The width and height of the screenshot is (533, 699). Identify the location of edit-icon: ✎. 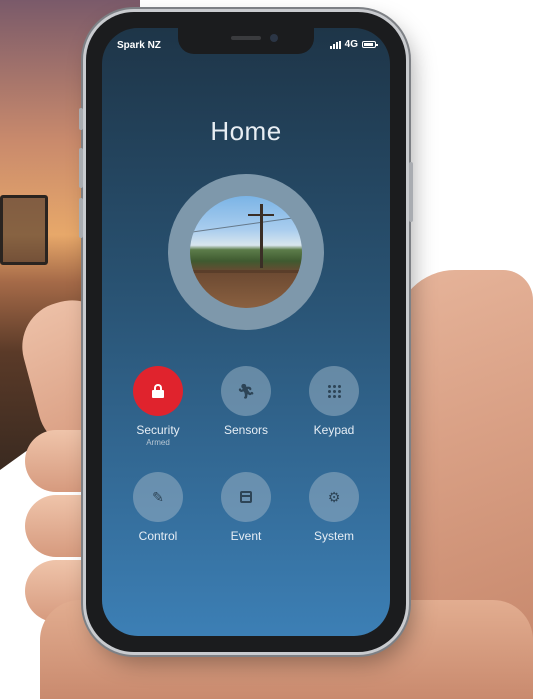
(158, 497).